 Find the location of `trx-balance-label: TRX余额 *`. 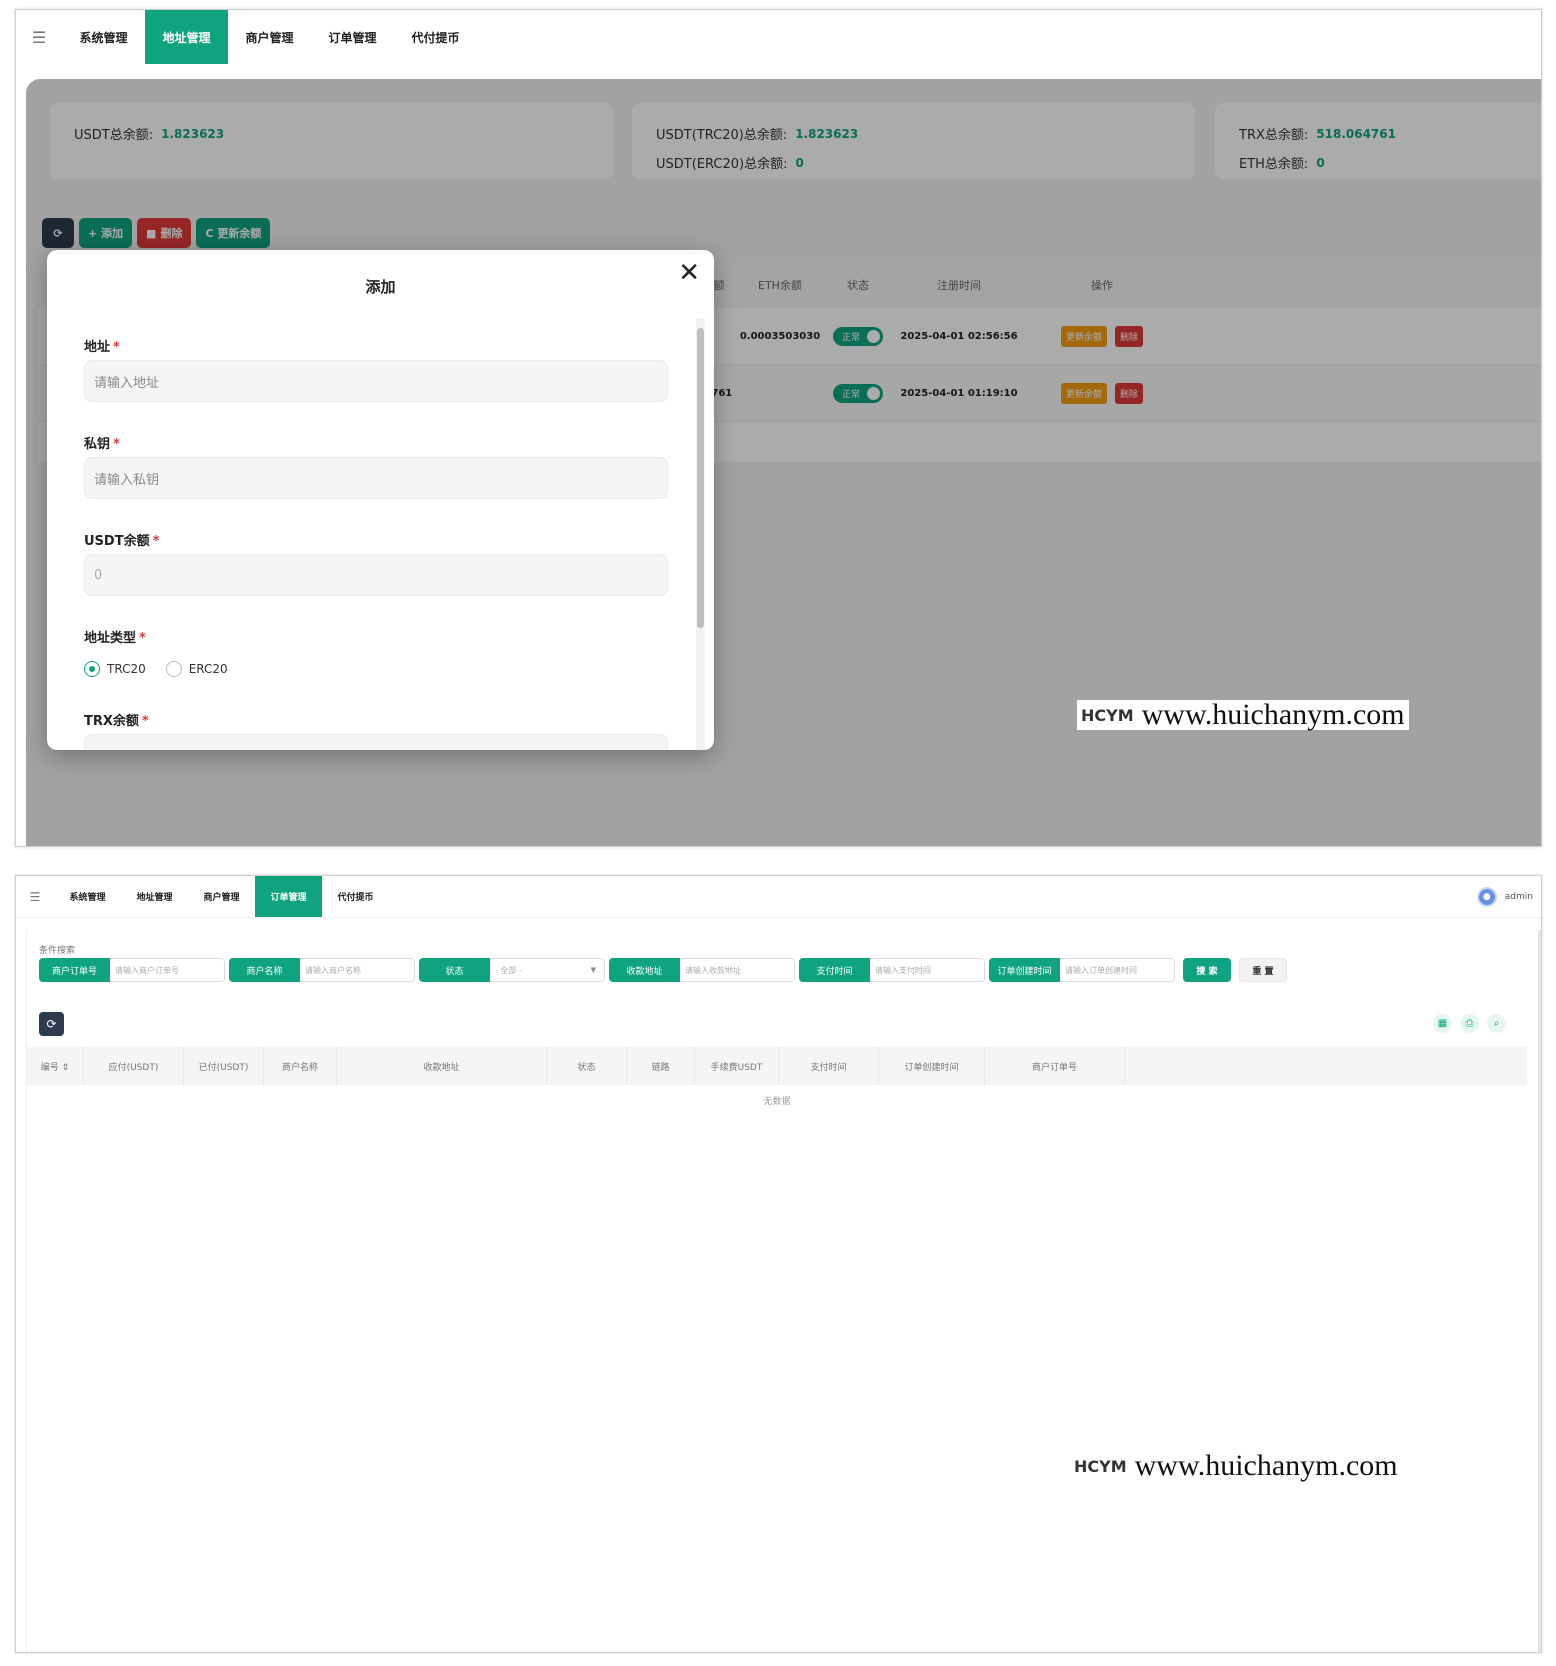

trx-balance-label: TRX余额 * is located at coordinates (116, 721).